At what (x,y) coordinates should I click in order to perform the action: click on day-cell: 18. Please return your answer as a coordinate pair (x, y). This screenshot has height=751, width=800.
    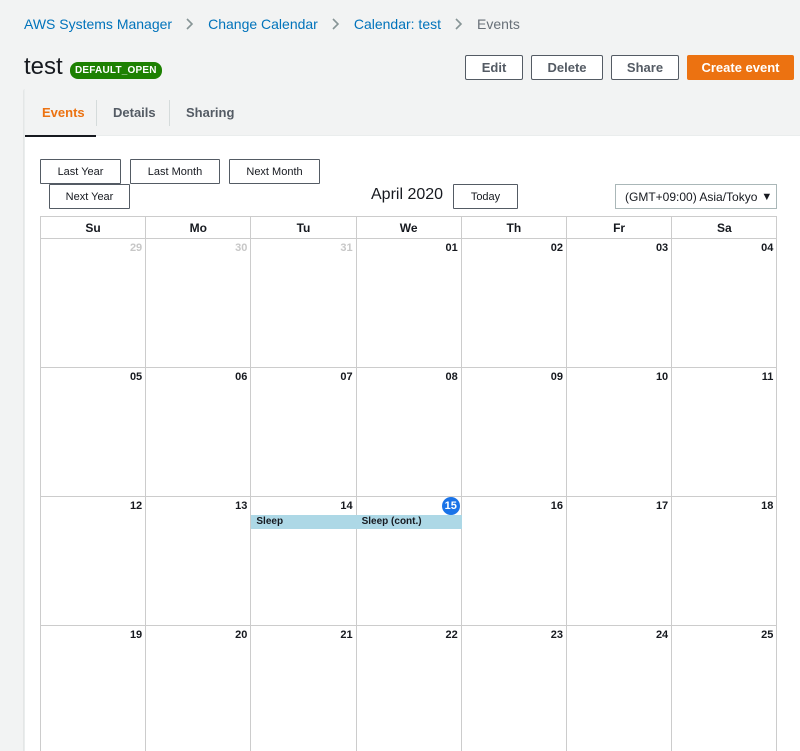
    Looking at the image, I should click on (724, 561).